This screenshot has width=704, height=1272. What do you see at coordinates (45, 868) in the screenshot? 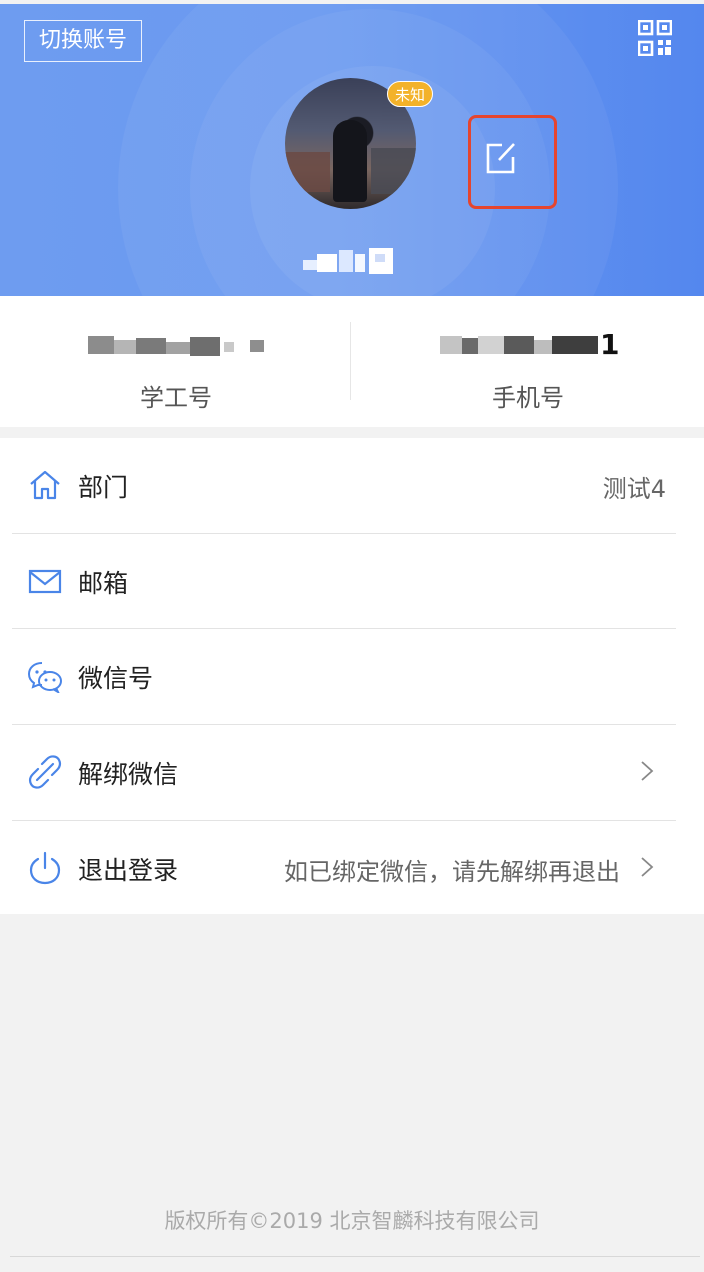
I see `power-icon` at bounding box center [45, 868].